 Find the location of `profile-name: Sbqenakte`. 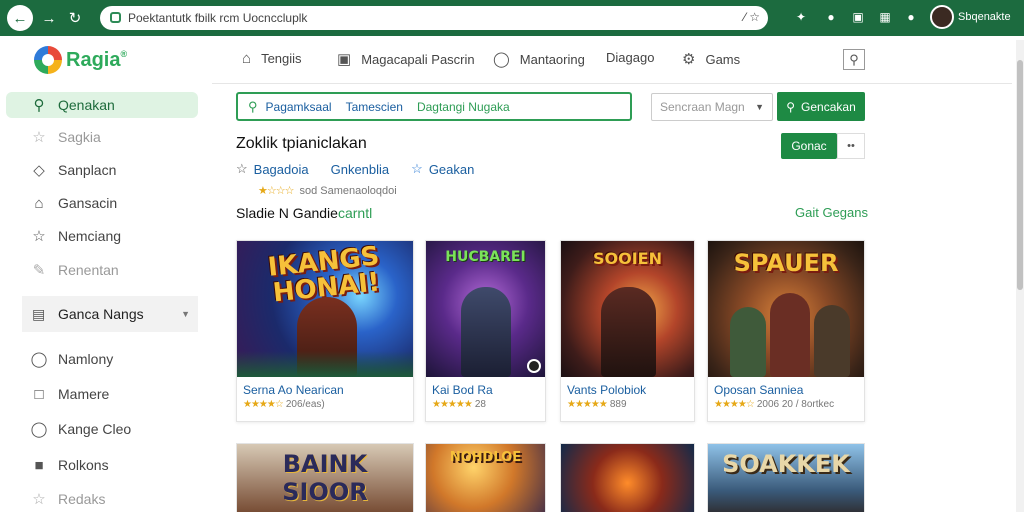

profile-name: Sbqenakte is located at coordinates (984, 17).